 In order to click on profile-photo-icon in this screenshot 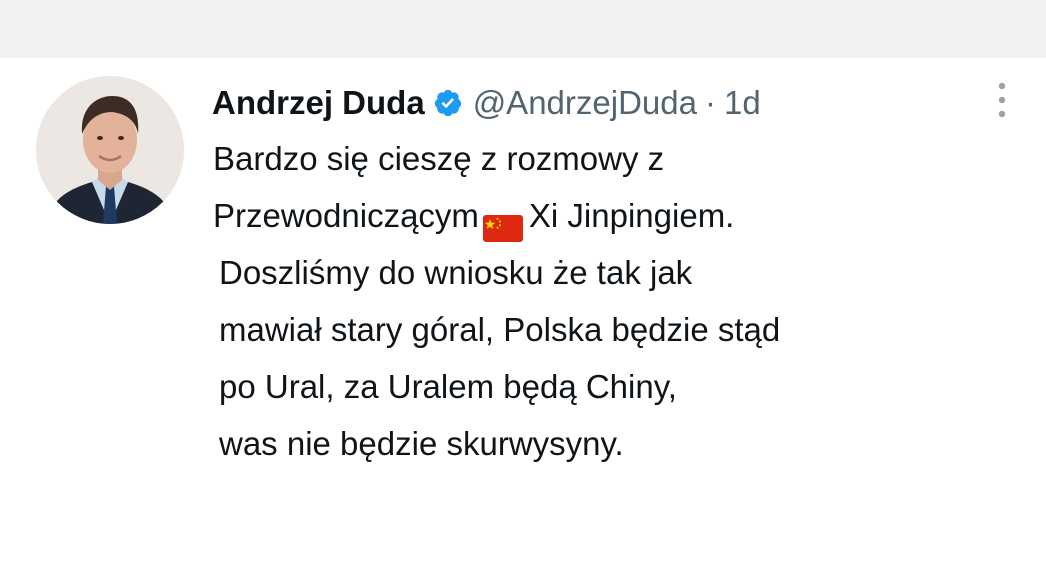, I will do `click(110, 150)`.